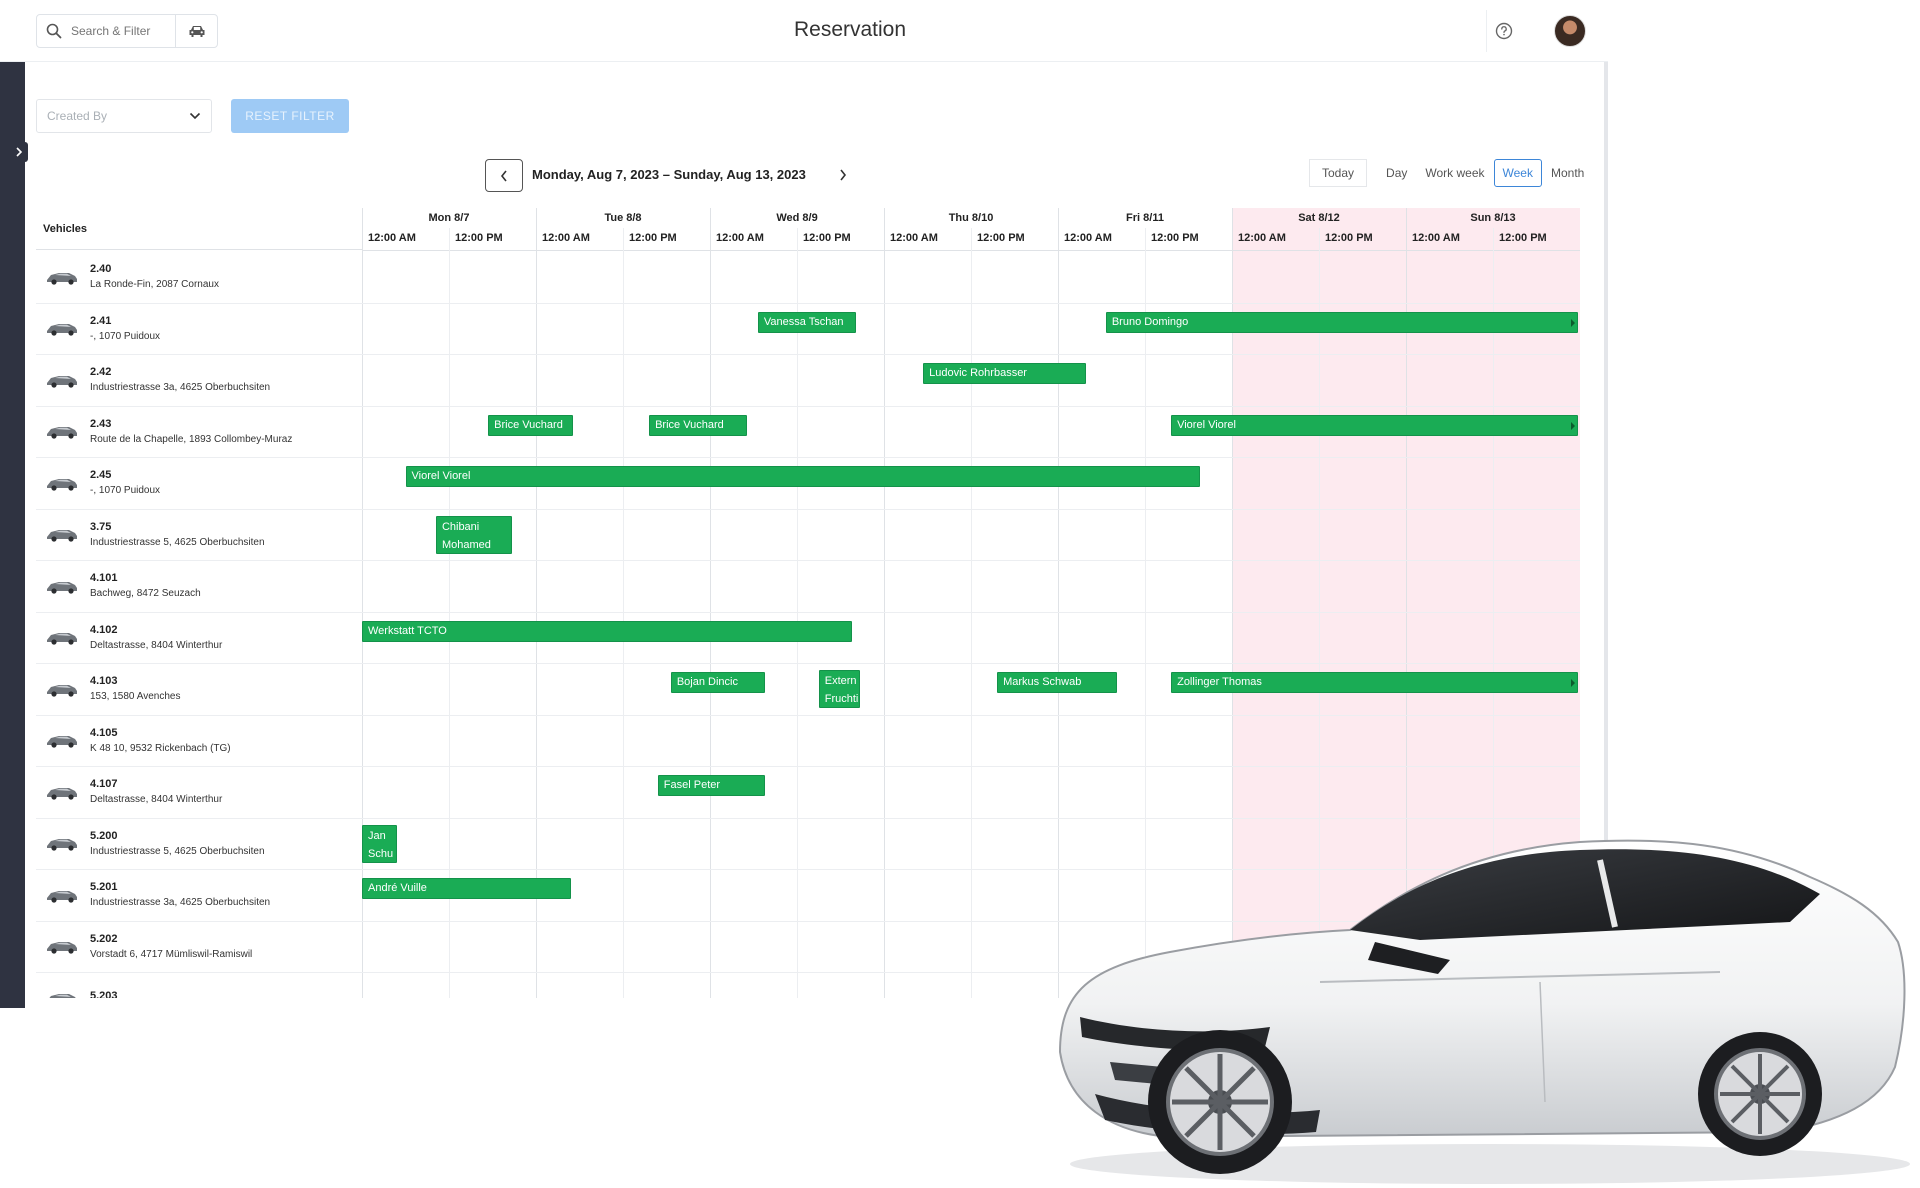 This screenshot has height=1188, width=1920. Describe the element at coordinates (199, 585) in the screenshot. I see `vehicle-row: 4.101 Bachweg, 8472 Seuzach` at that location.